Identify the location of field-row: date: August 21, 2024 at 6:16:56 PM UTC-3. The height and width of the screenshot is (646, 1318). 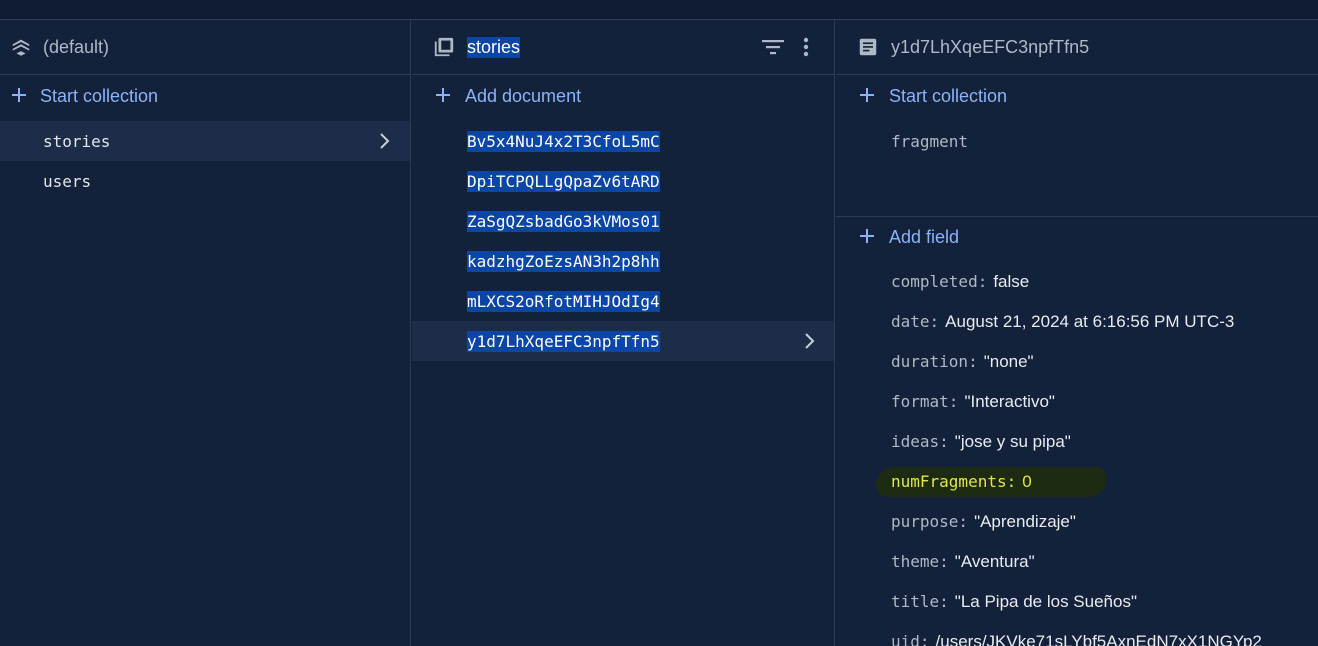
(1062, 332).